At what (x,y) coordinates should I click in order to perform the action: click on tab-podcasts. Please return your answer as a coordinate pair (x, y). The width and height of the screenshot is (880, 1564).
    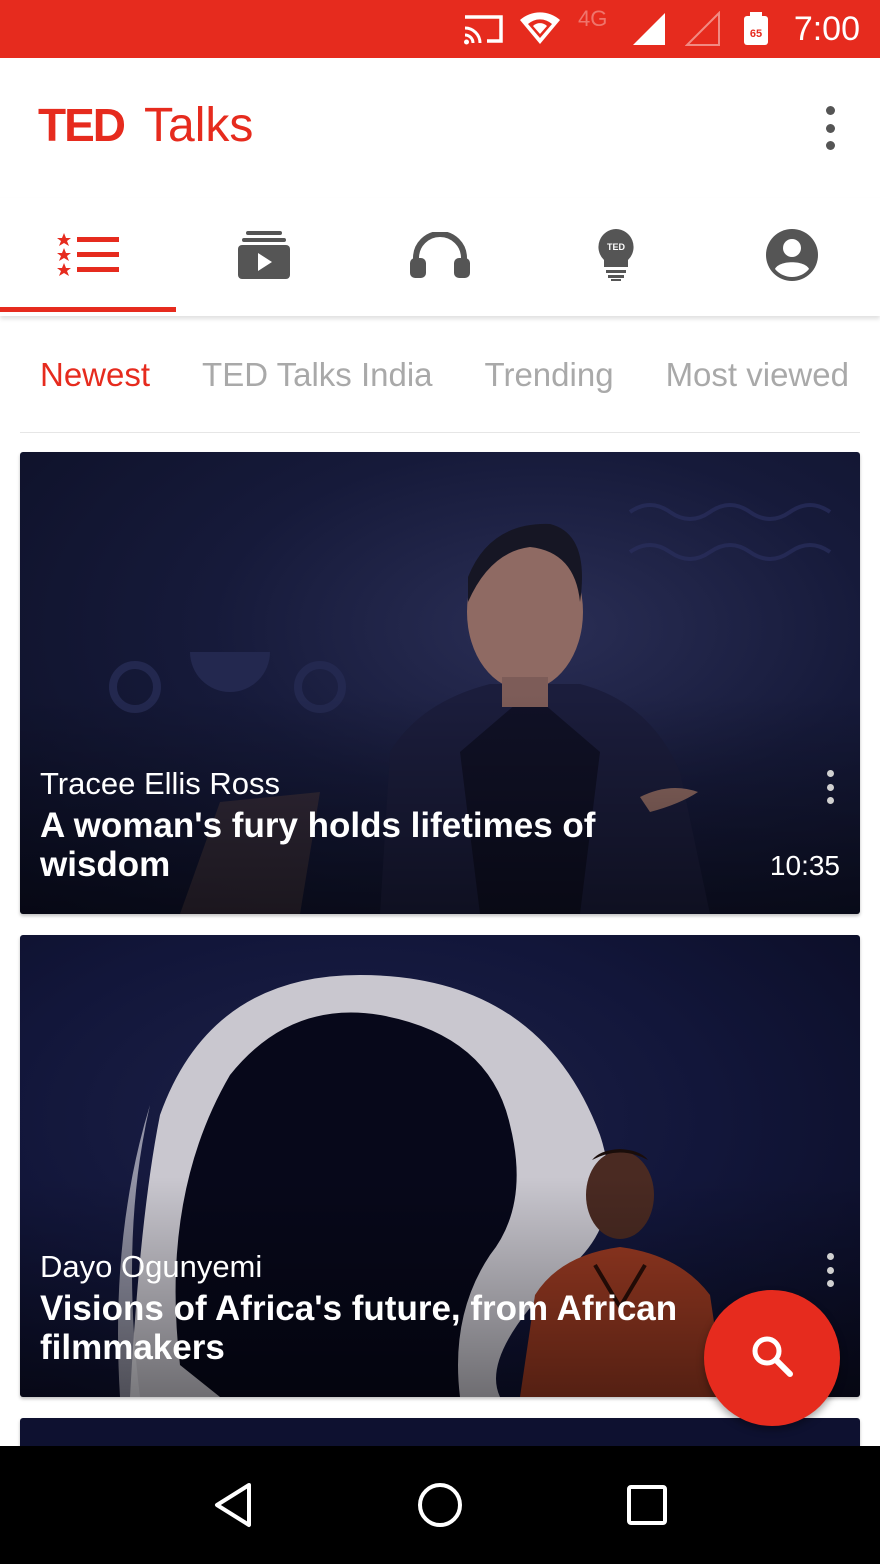
    Looking at the image, I should click on (440, 257).